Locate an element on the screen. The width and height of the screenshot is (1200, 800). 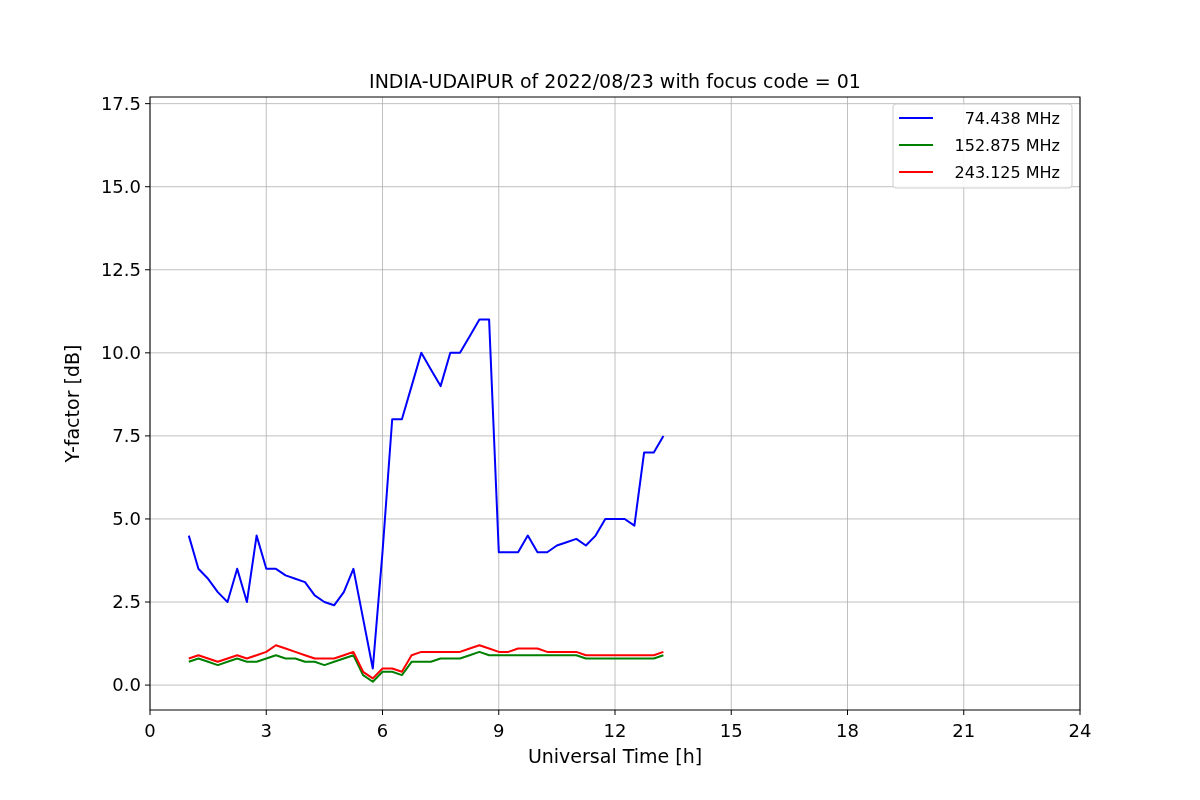
x-tick-label: 0 is located at coordinates (150, 730).